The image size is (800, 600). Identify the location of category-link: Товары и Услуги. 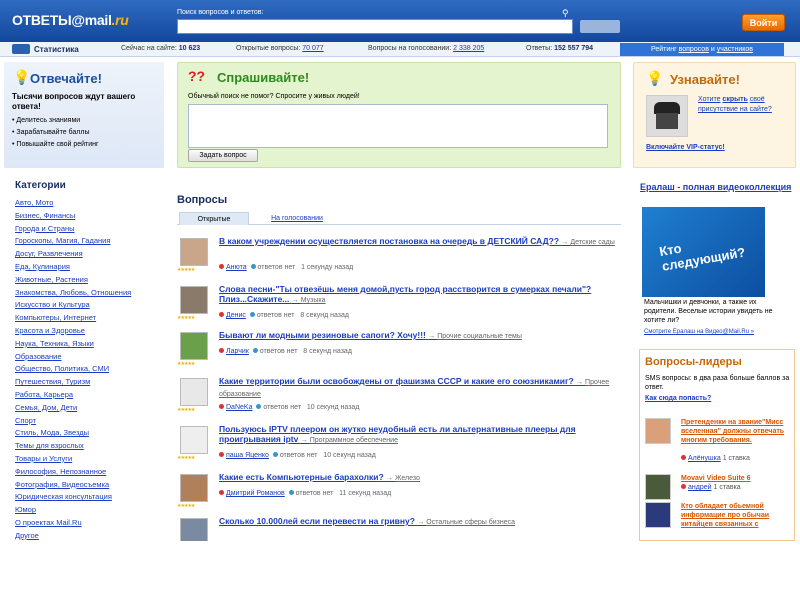
(90, 459).